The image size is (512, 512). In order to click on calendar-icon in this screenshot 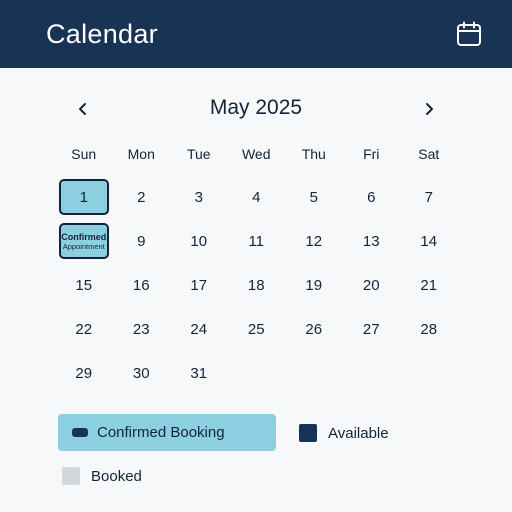, I will do `click(469, 34)`.